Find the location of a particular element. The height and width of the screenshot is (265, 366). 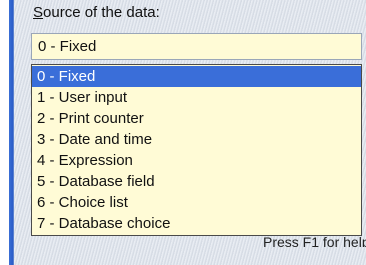

option-expression: 4 - Expression is located at coordinates (196, 160).